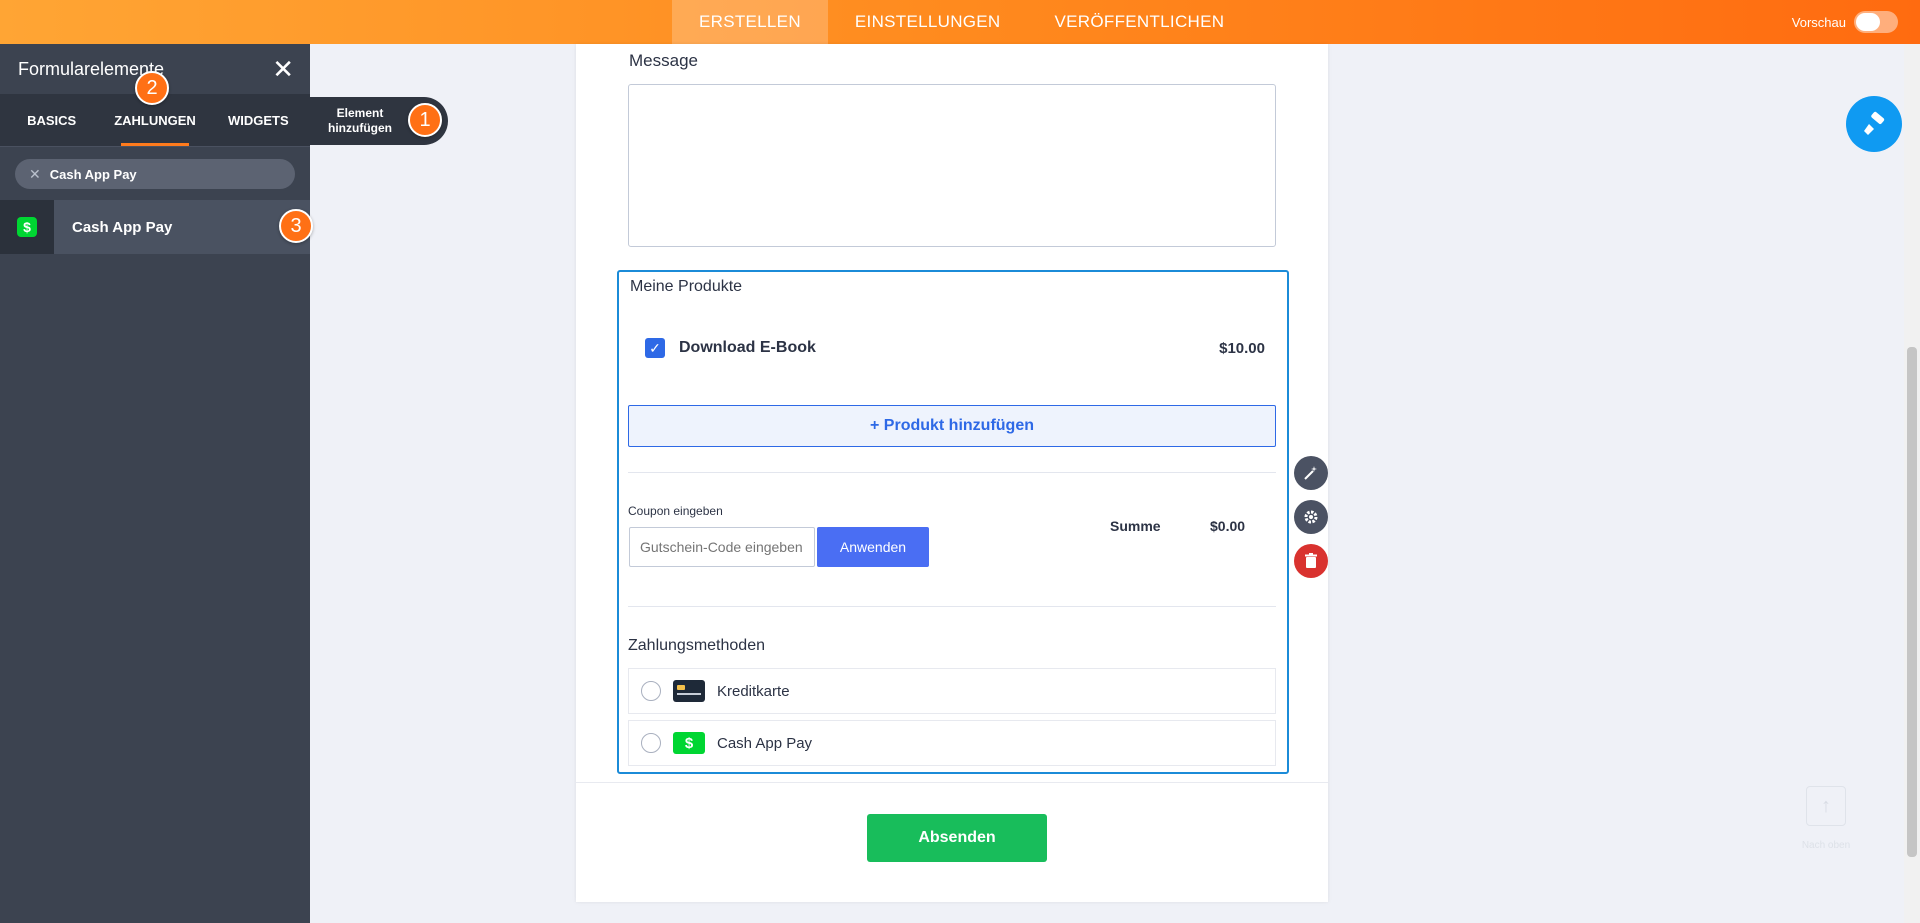 Image resolution: width=1920 pixels, height=923 pixels. I want to click on element-search-input: ✕ Cash App Pay, so click(155, 174).